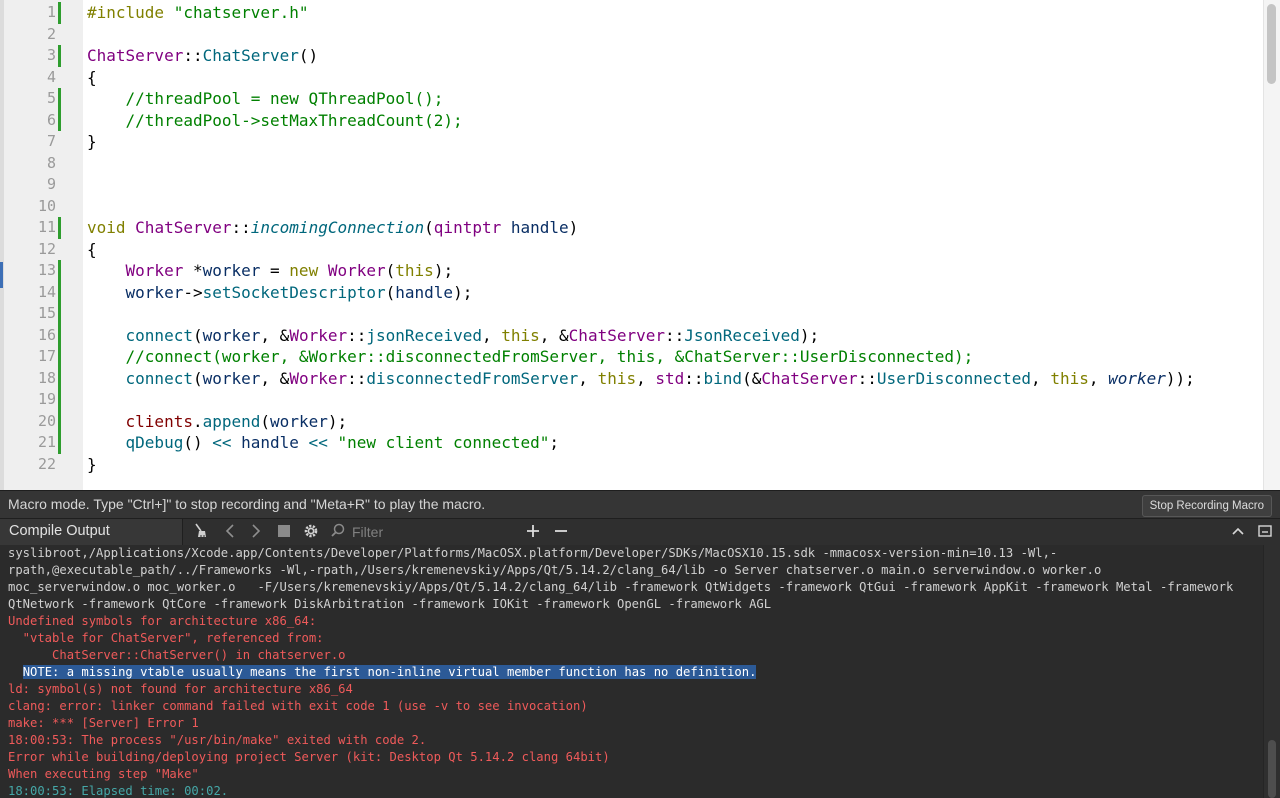 This screenshot has height=798, width=1280. I want to click on line-number: 3, so click(51, 55).